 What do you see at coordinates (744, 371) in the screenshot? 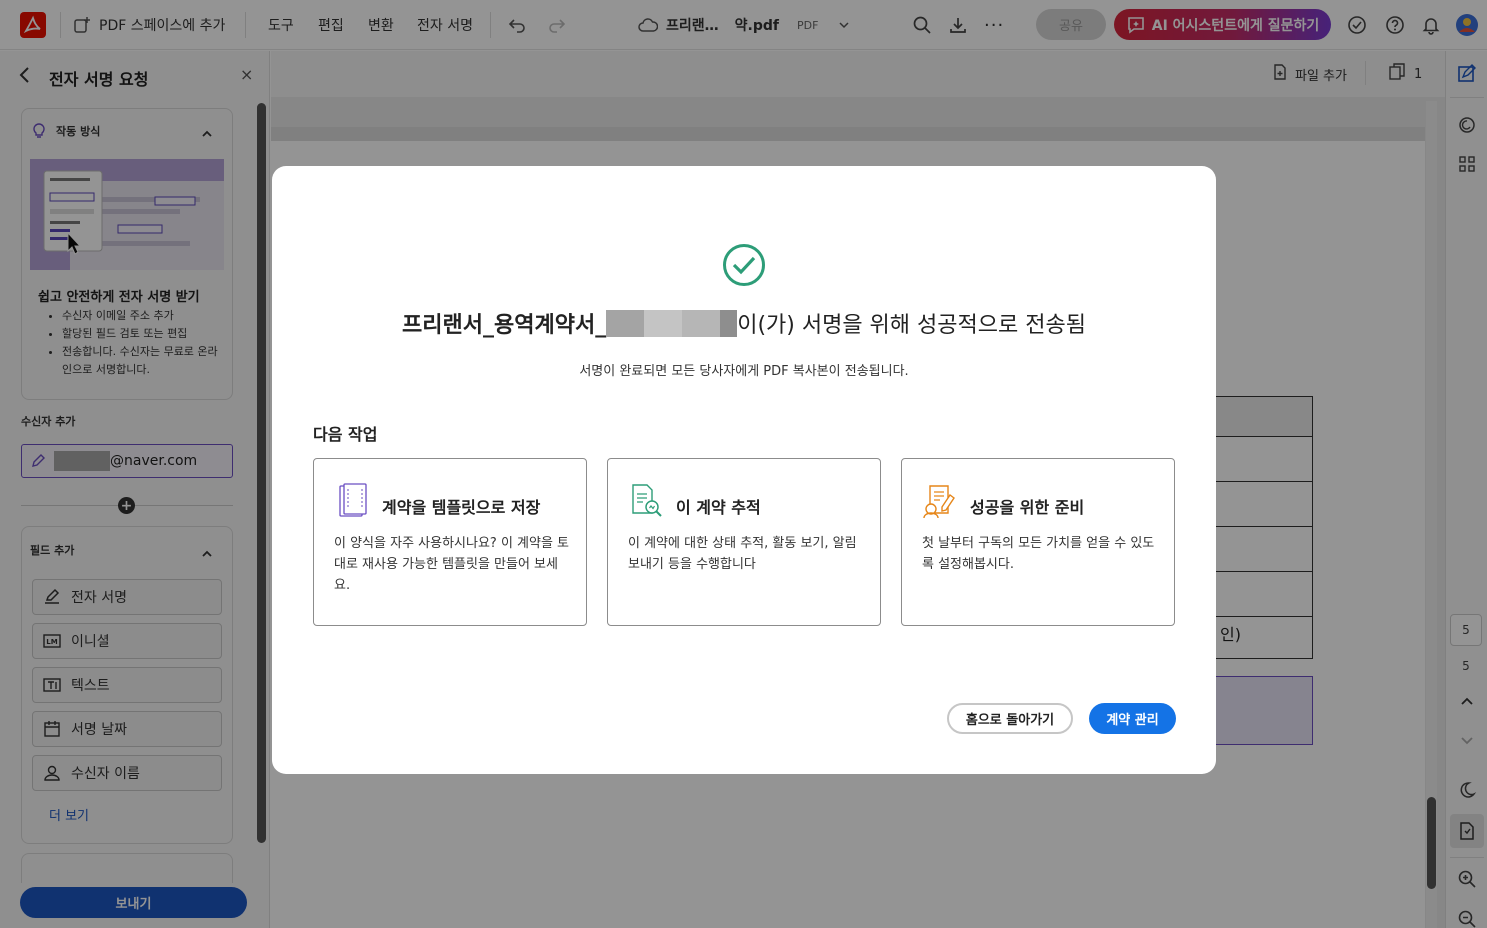
I see `dialog-subtitle: 서명이 완료되면 모든 당사자에게 PDF 복사본이 전송됩니다.` at bounding box center [744, 371].